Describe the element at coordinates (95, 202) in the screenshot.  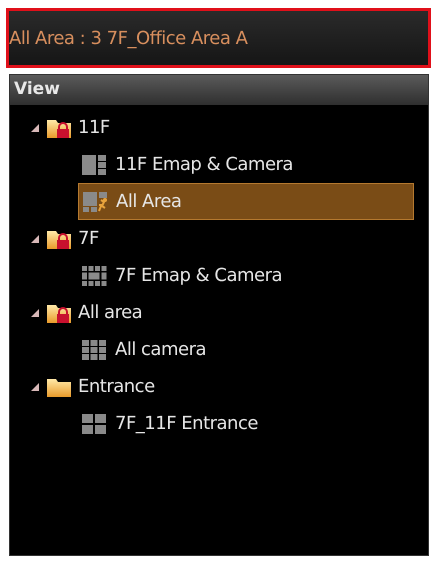
I see `alarm-layout-icon` at that location.